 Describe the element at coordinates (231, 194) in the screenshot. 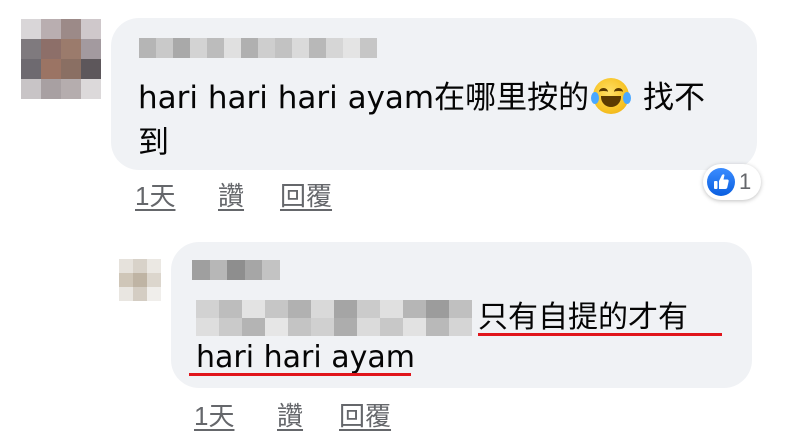

I see `like-button: 讚` at that location.